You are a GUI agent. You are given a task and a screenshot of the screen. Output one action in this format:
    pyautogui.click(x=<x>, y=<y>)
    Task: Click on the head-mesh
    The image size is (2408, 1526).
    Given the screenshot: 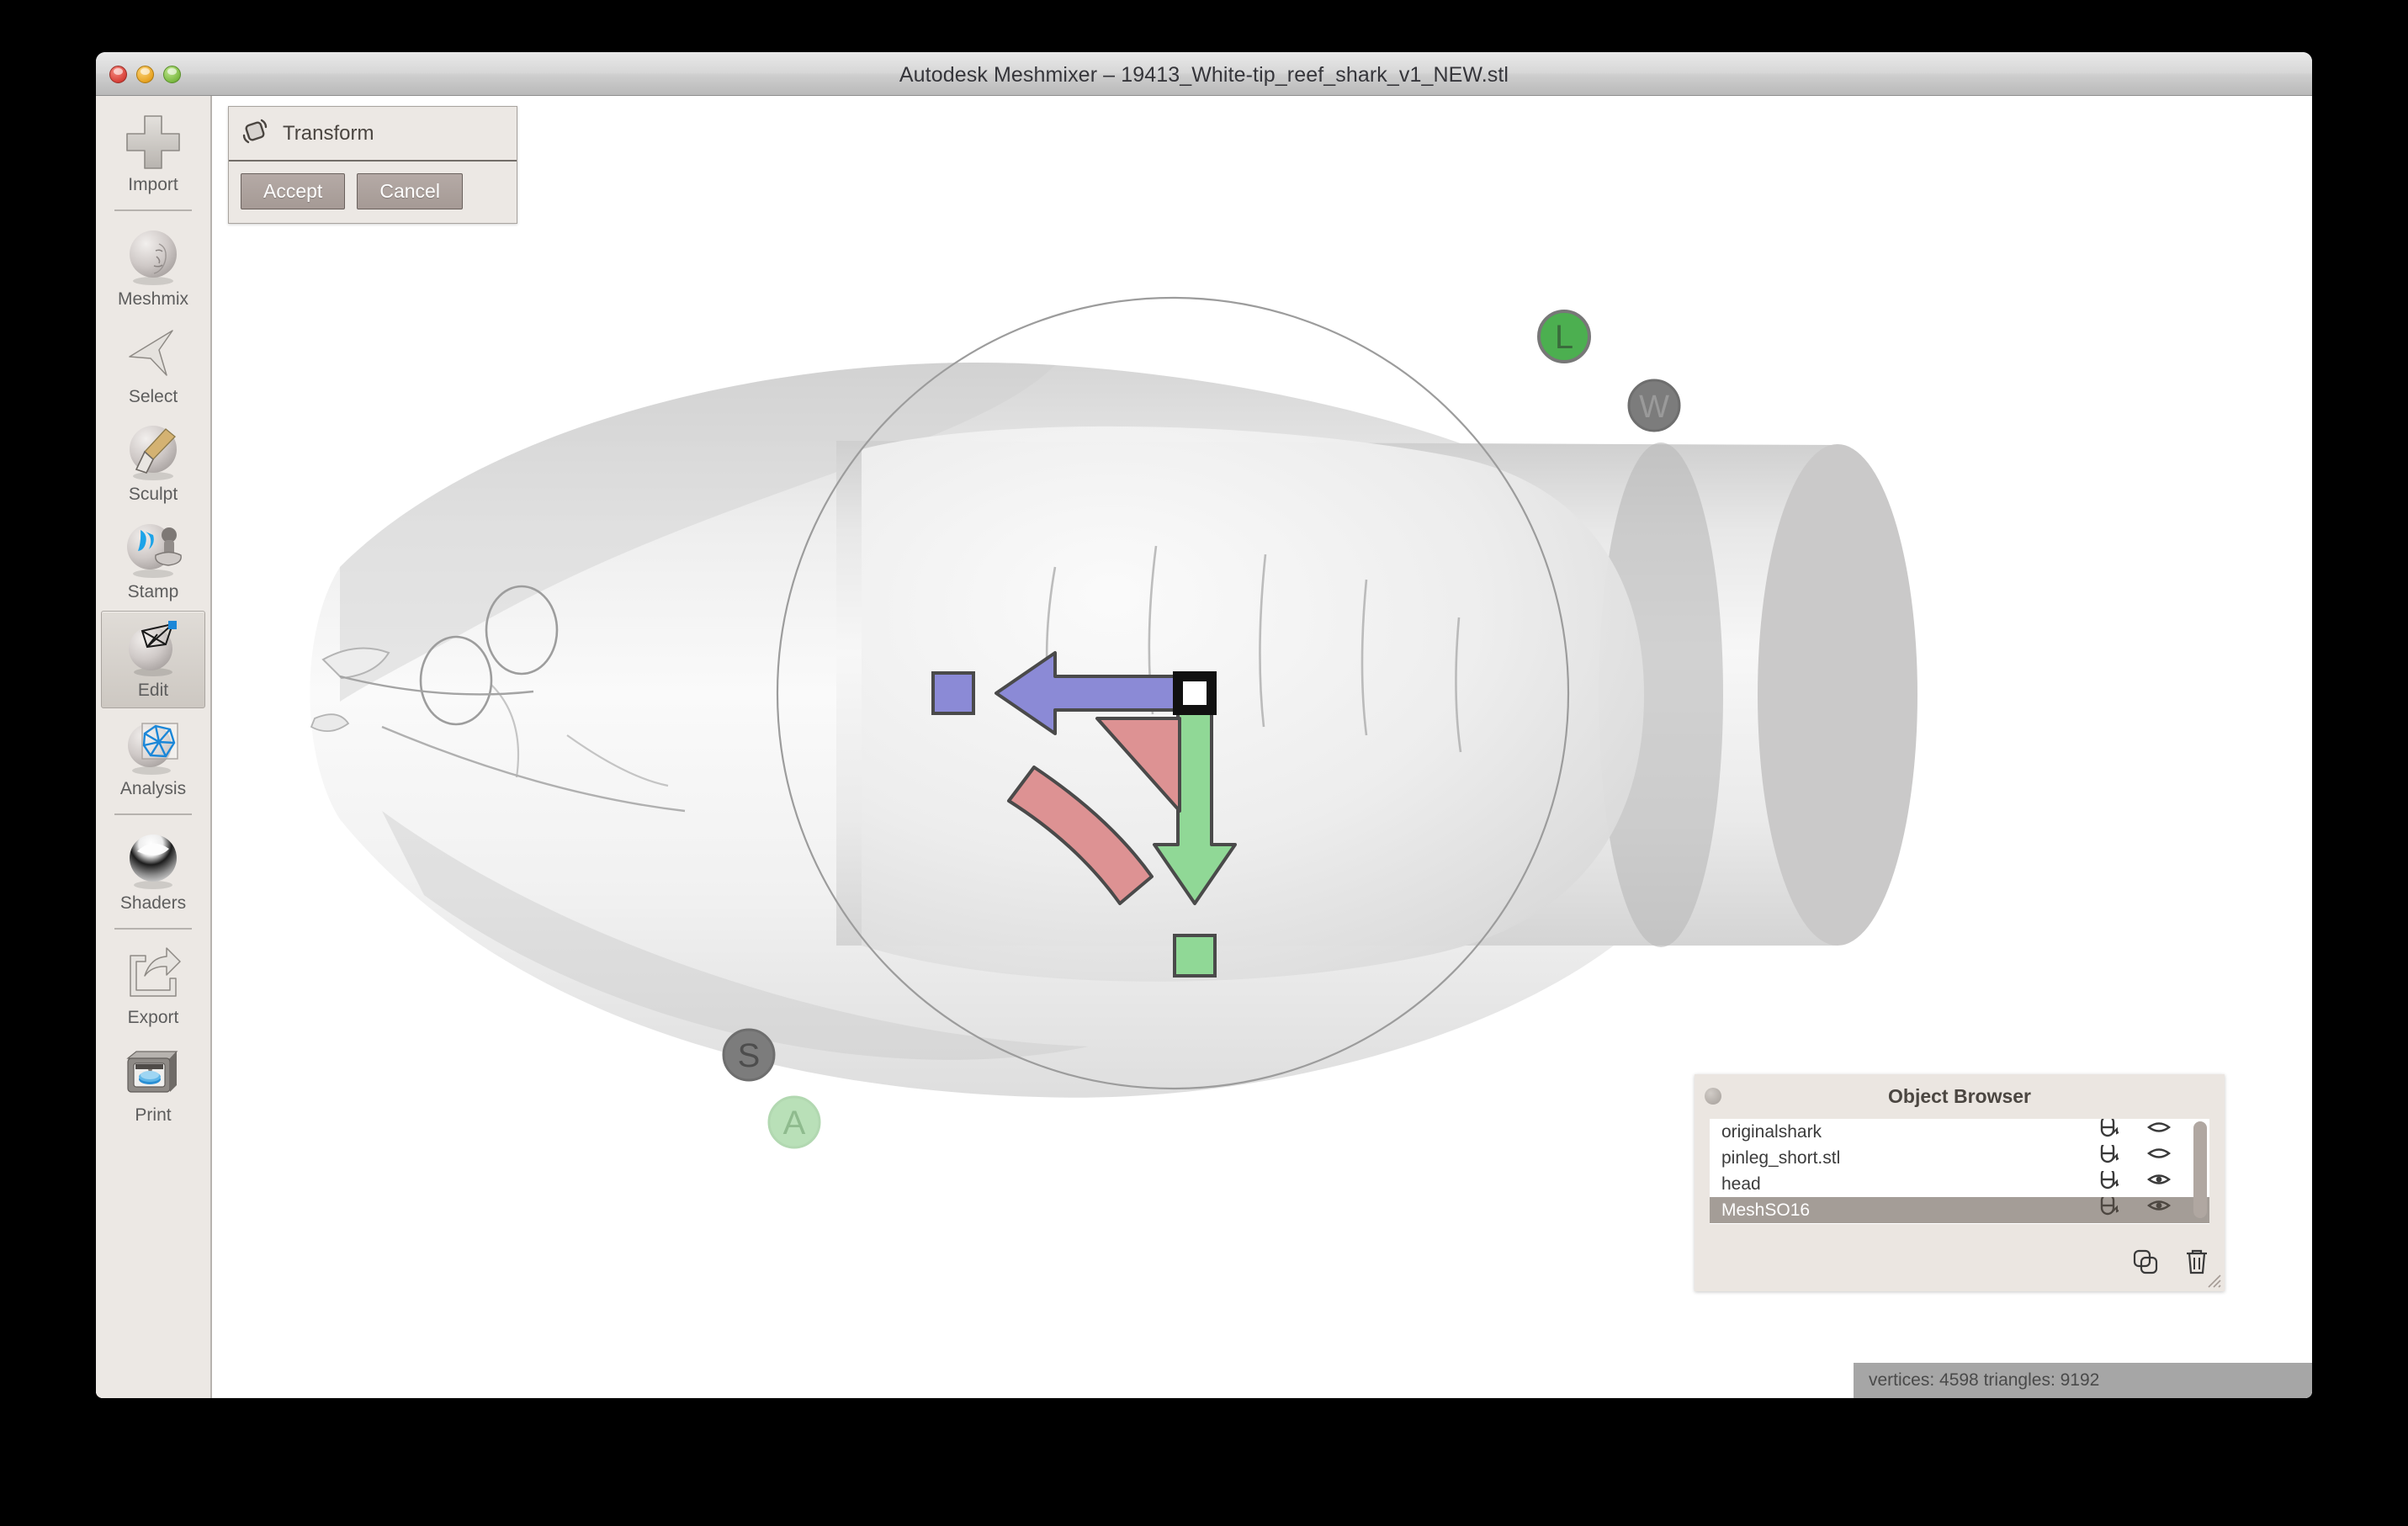 What is the action you would take?
    pyautogui.click(x=1253, y=704)
    